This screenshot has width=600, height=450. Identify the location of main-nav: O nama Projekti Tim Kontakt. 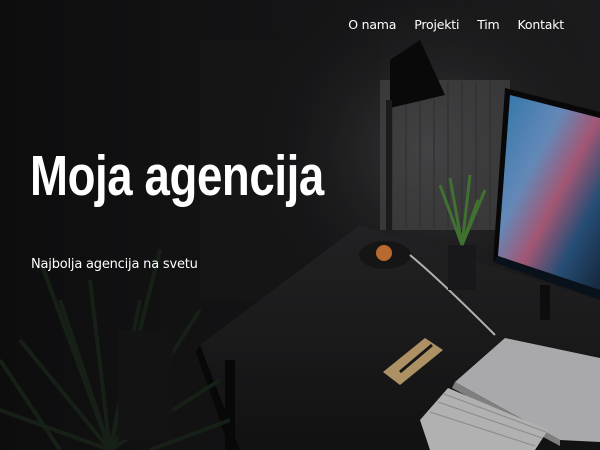
(456, 24).